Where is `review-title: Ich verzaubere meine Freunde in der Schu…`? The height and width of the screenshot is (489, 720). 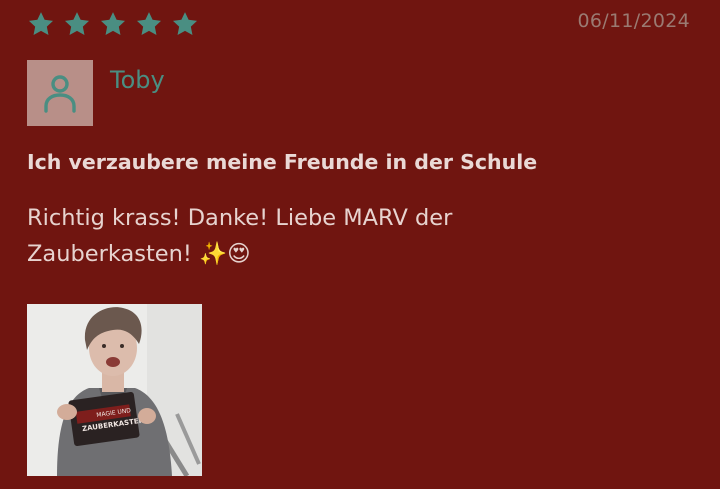
review-title: Ich verzaubere meine Freunde in der Schu… is located at coordinates (282, 162).